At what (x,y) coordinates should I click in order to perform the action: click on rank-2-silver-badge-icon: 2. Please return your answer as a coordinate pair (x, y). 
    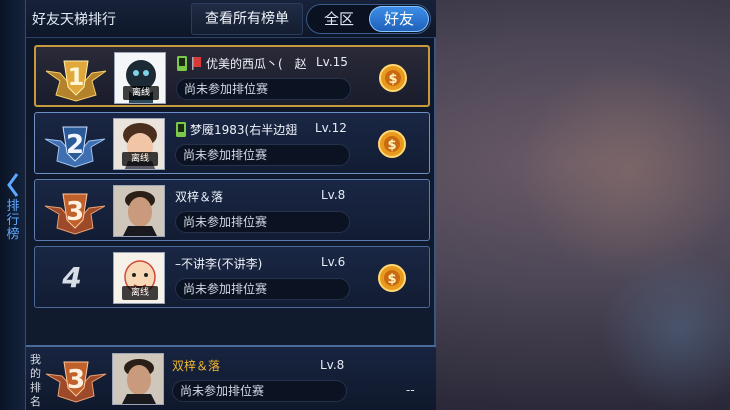
    Looking at the image, I should click on (75, 147).